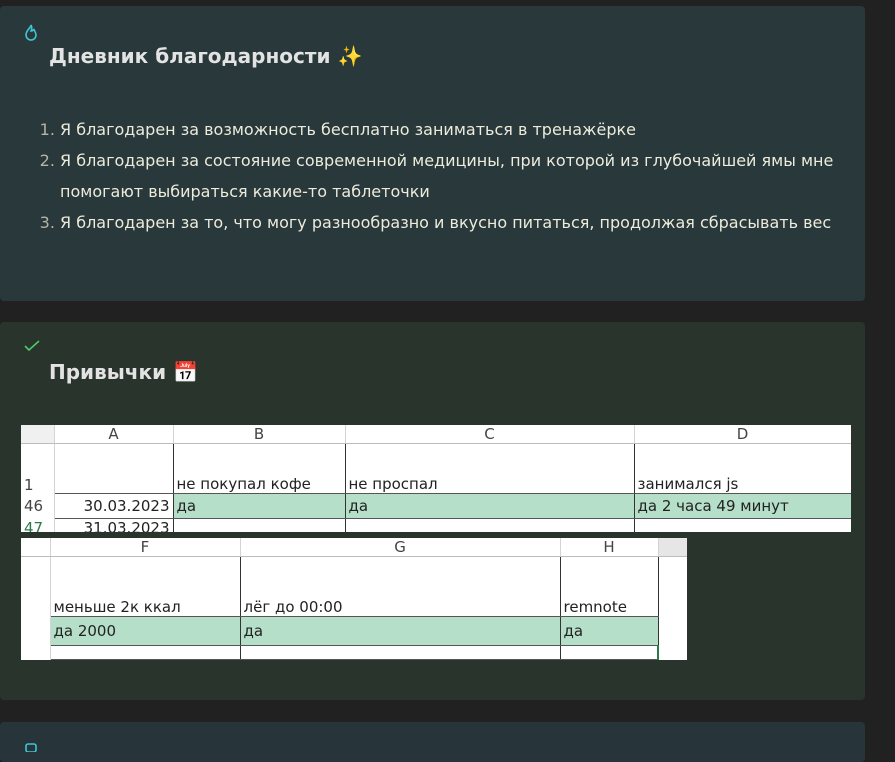  What do you see at coordinates (186, 372) in the screenshot?
I see `calendar-icon: 📅` at bounding box center [186, 372].